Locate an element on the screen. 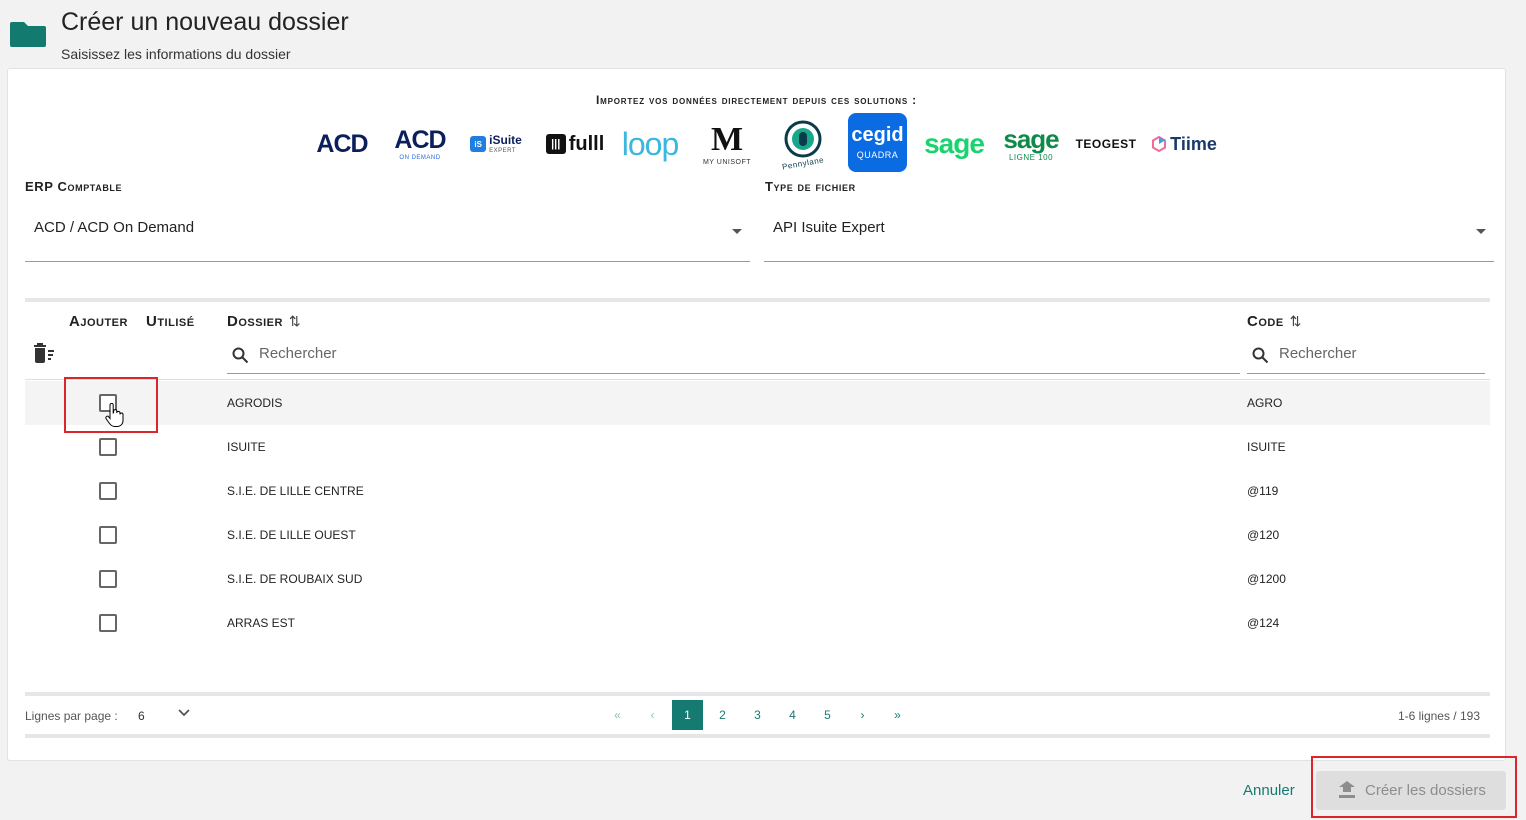  page-button-4: 4 is located at coordinates (792, 715).